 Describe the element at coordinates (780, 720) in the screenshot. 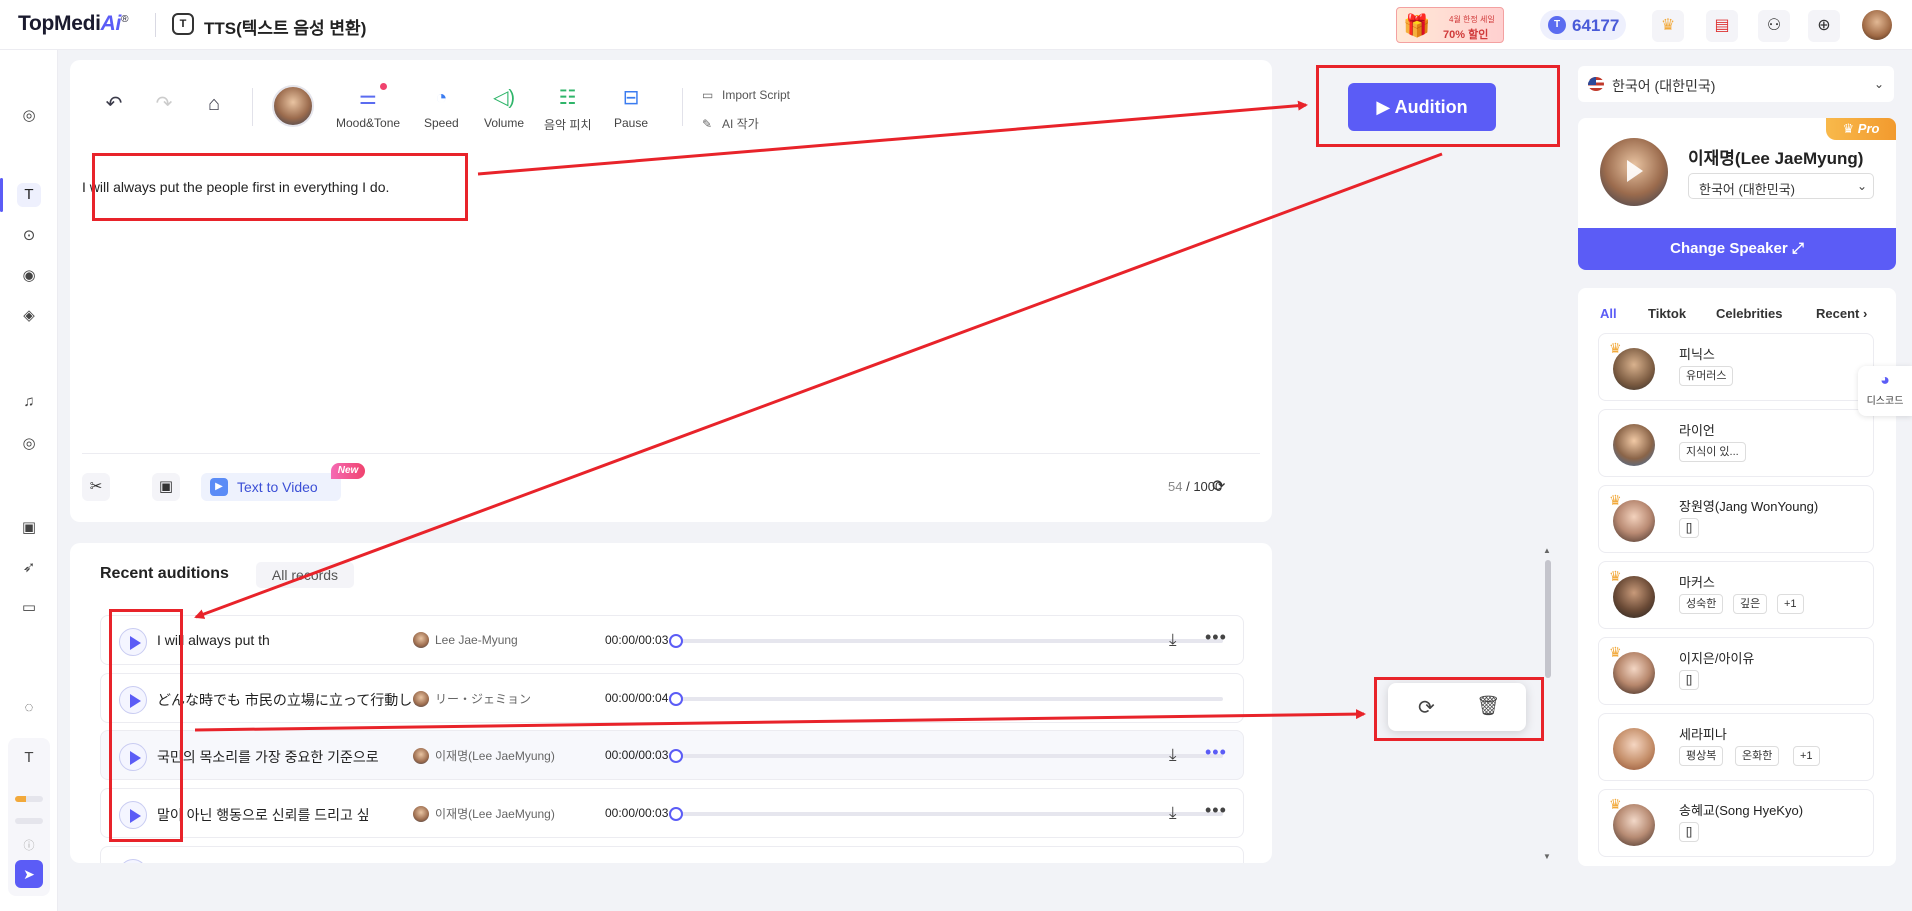

I see `arrow-play-to-actions` at that location.